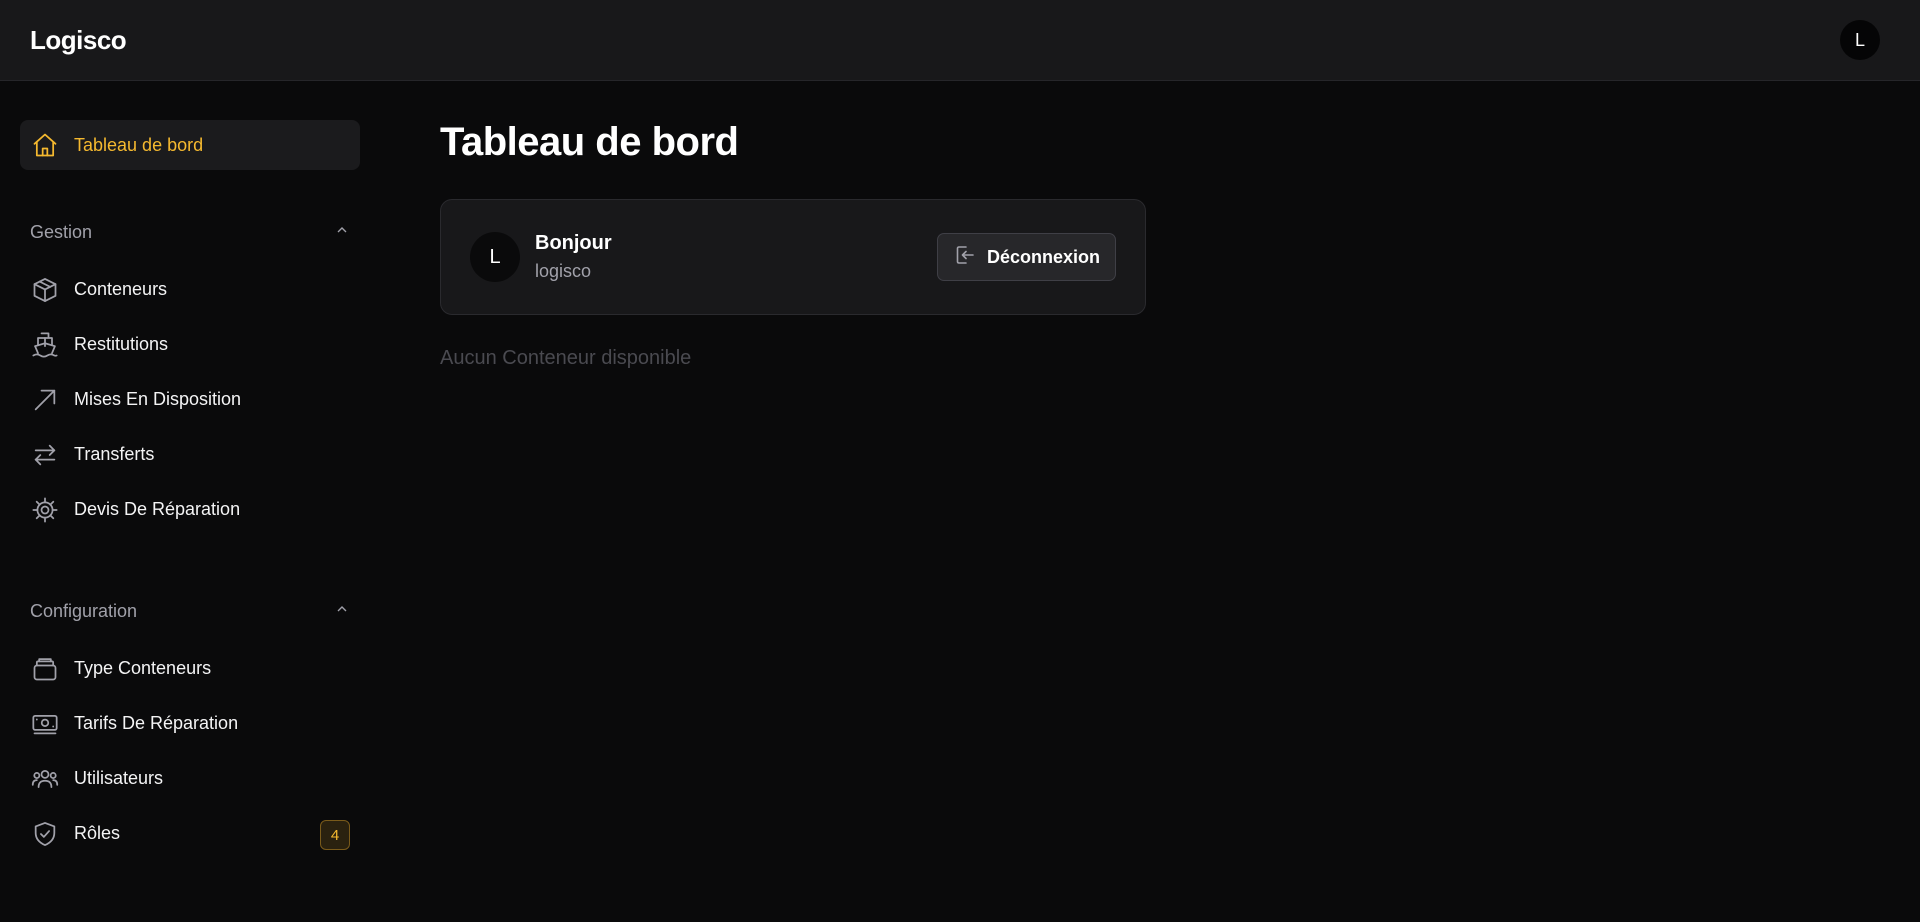  What do you see at coordinates (84, 610) in the screenshot?
I see `section-title: Configuration` at bounding box center [84, 610].